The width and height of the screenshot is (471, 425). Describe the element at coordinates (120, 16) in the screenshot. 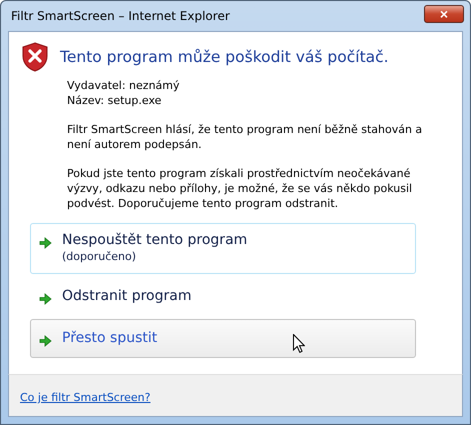

I see `window-title: Filtr SmartScreen – Internet Explorer` at that location.